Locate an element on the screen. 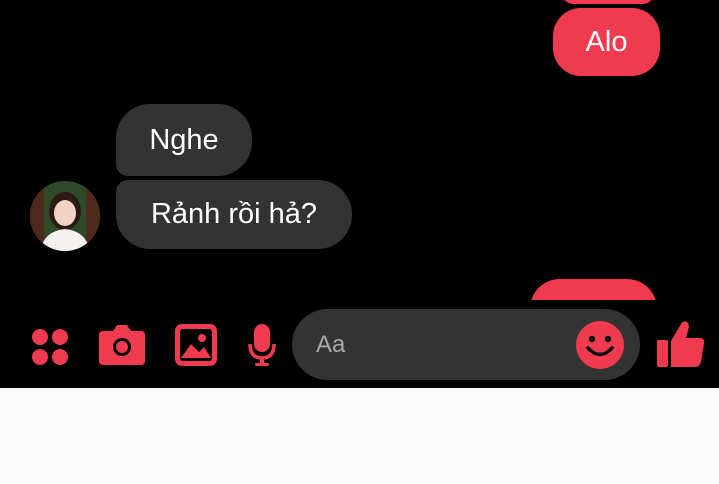 The width and height of the screenshot is (719, 484). incoming-message: Rảnh rồi hả? is located at coordinates (234, 214).